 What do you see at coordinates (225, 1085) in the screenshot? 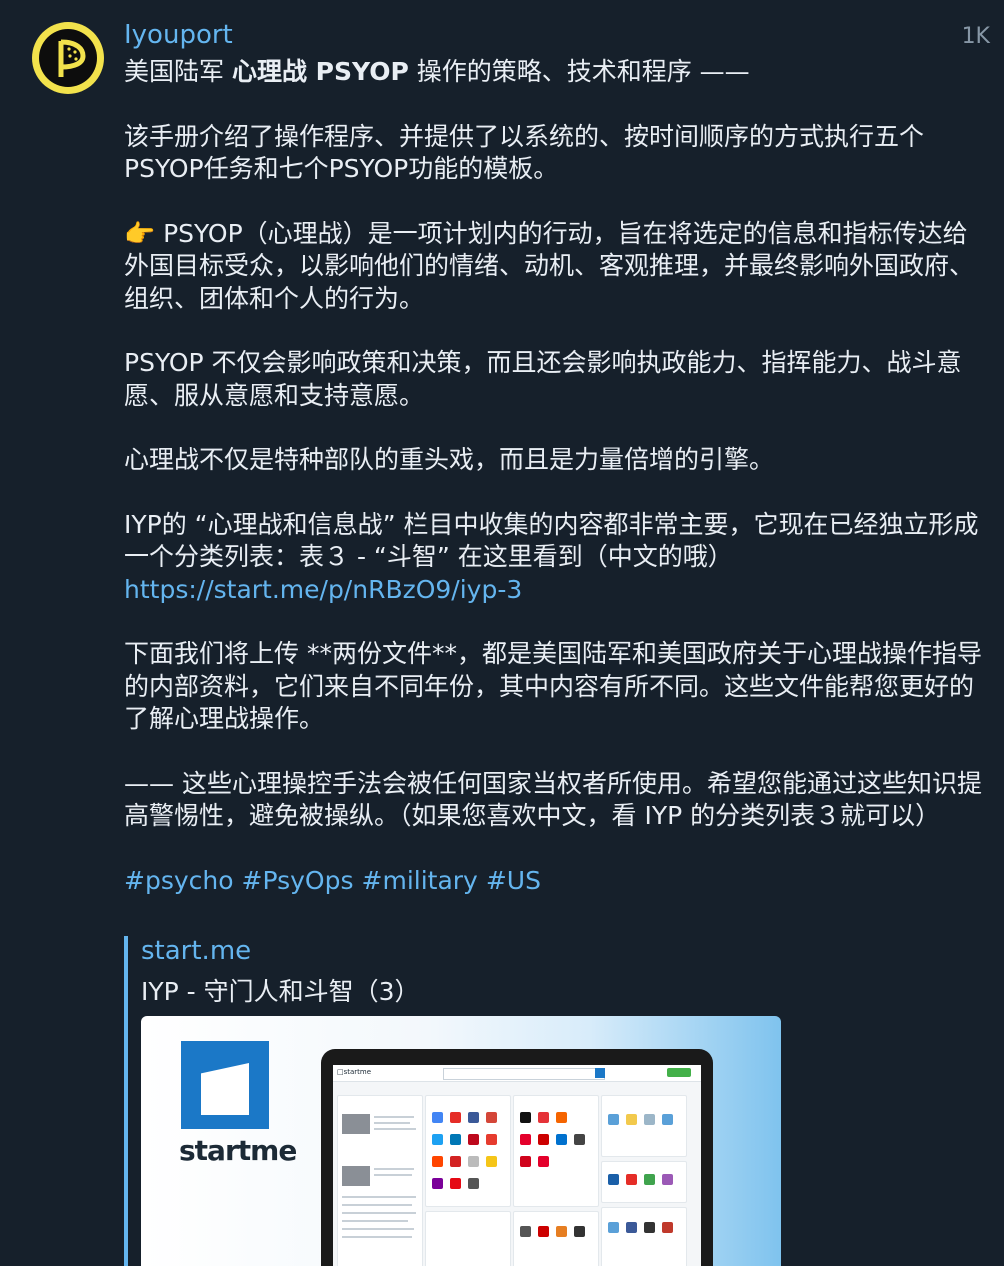
I see `startme-logo-icon` at bounding box center [225, 1085].